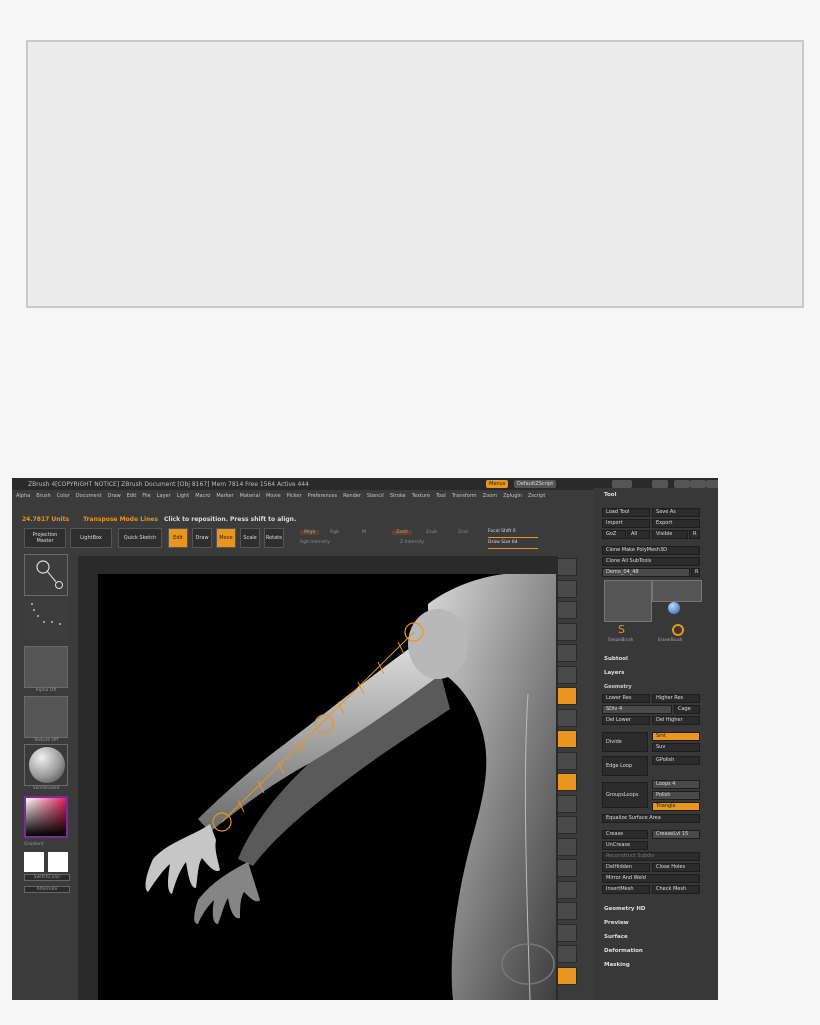  Describe the element at coordinates (616, 659) in the screenshot. I see `subtool-section: Subtool` at that location.